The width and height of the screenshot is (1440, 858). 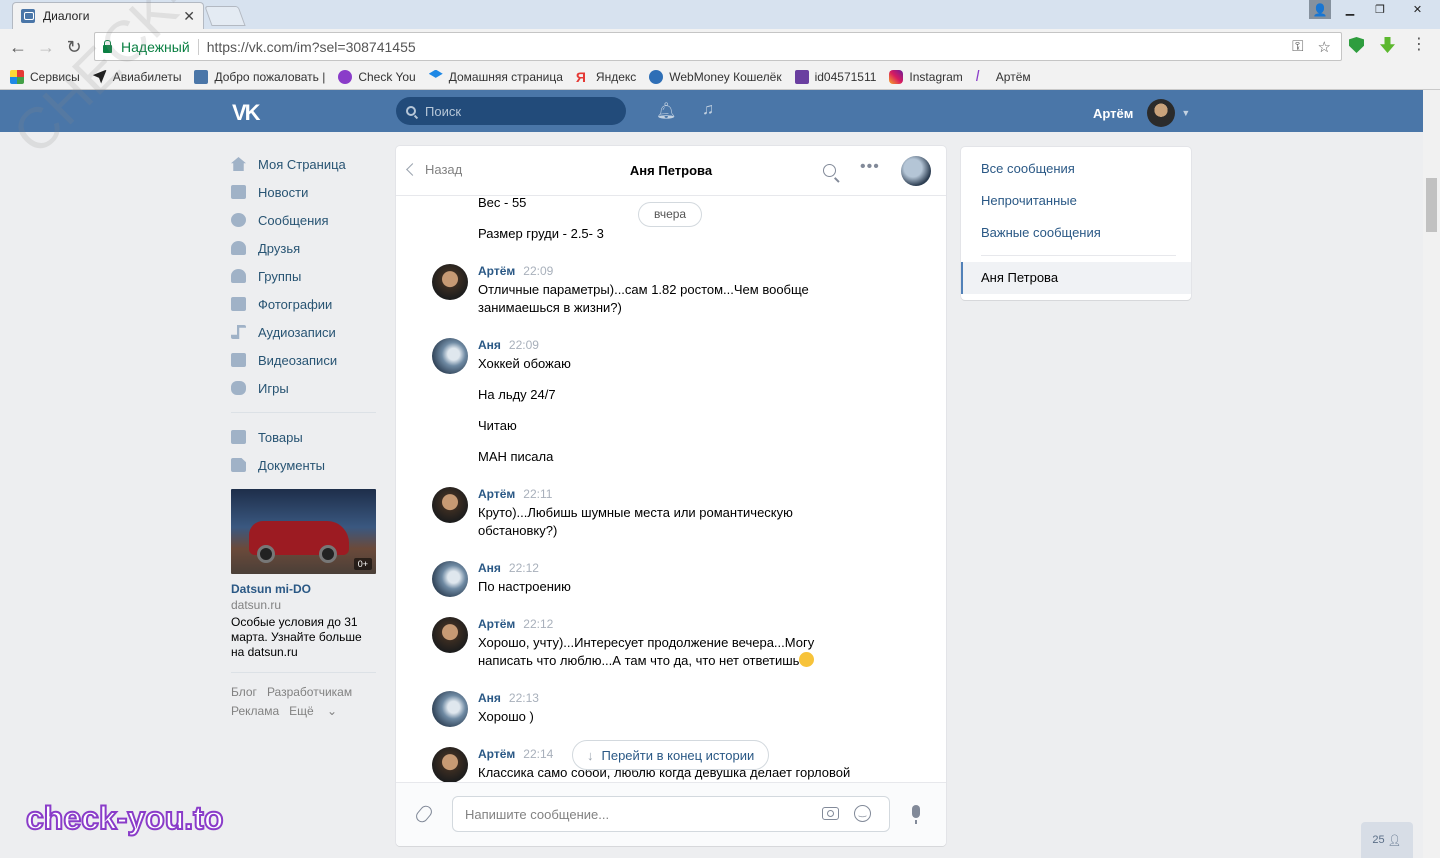 What do you see at coordinates (835, 76) in the screenshot?
I see `bookmark-id: id04571511` at bounding box center [835, 76].